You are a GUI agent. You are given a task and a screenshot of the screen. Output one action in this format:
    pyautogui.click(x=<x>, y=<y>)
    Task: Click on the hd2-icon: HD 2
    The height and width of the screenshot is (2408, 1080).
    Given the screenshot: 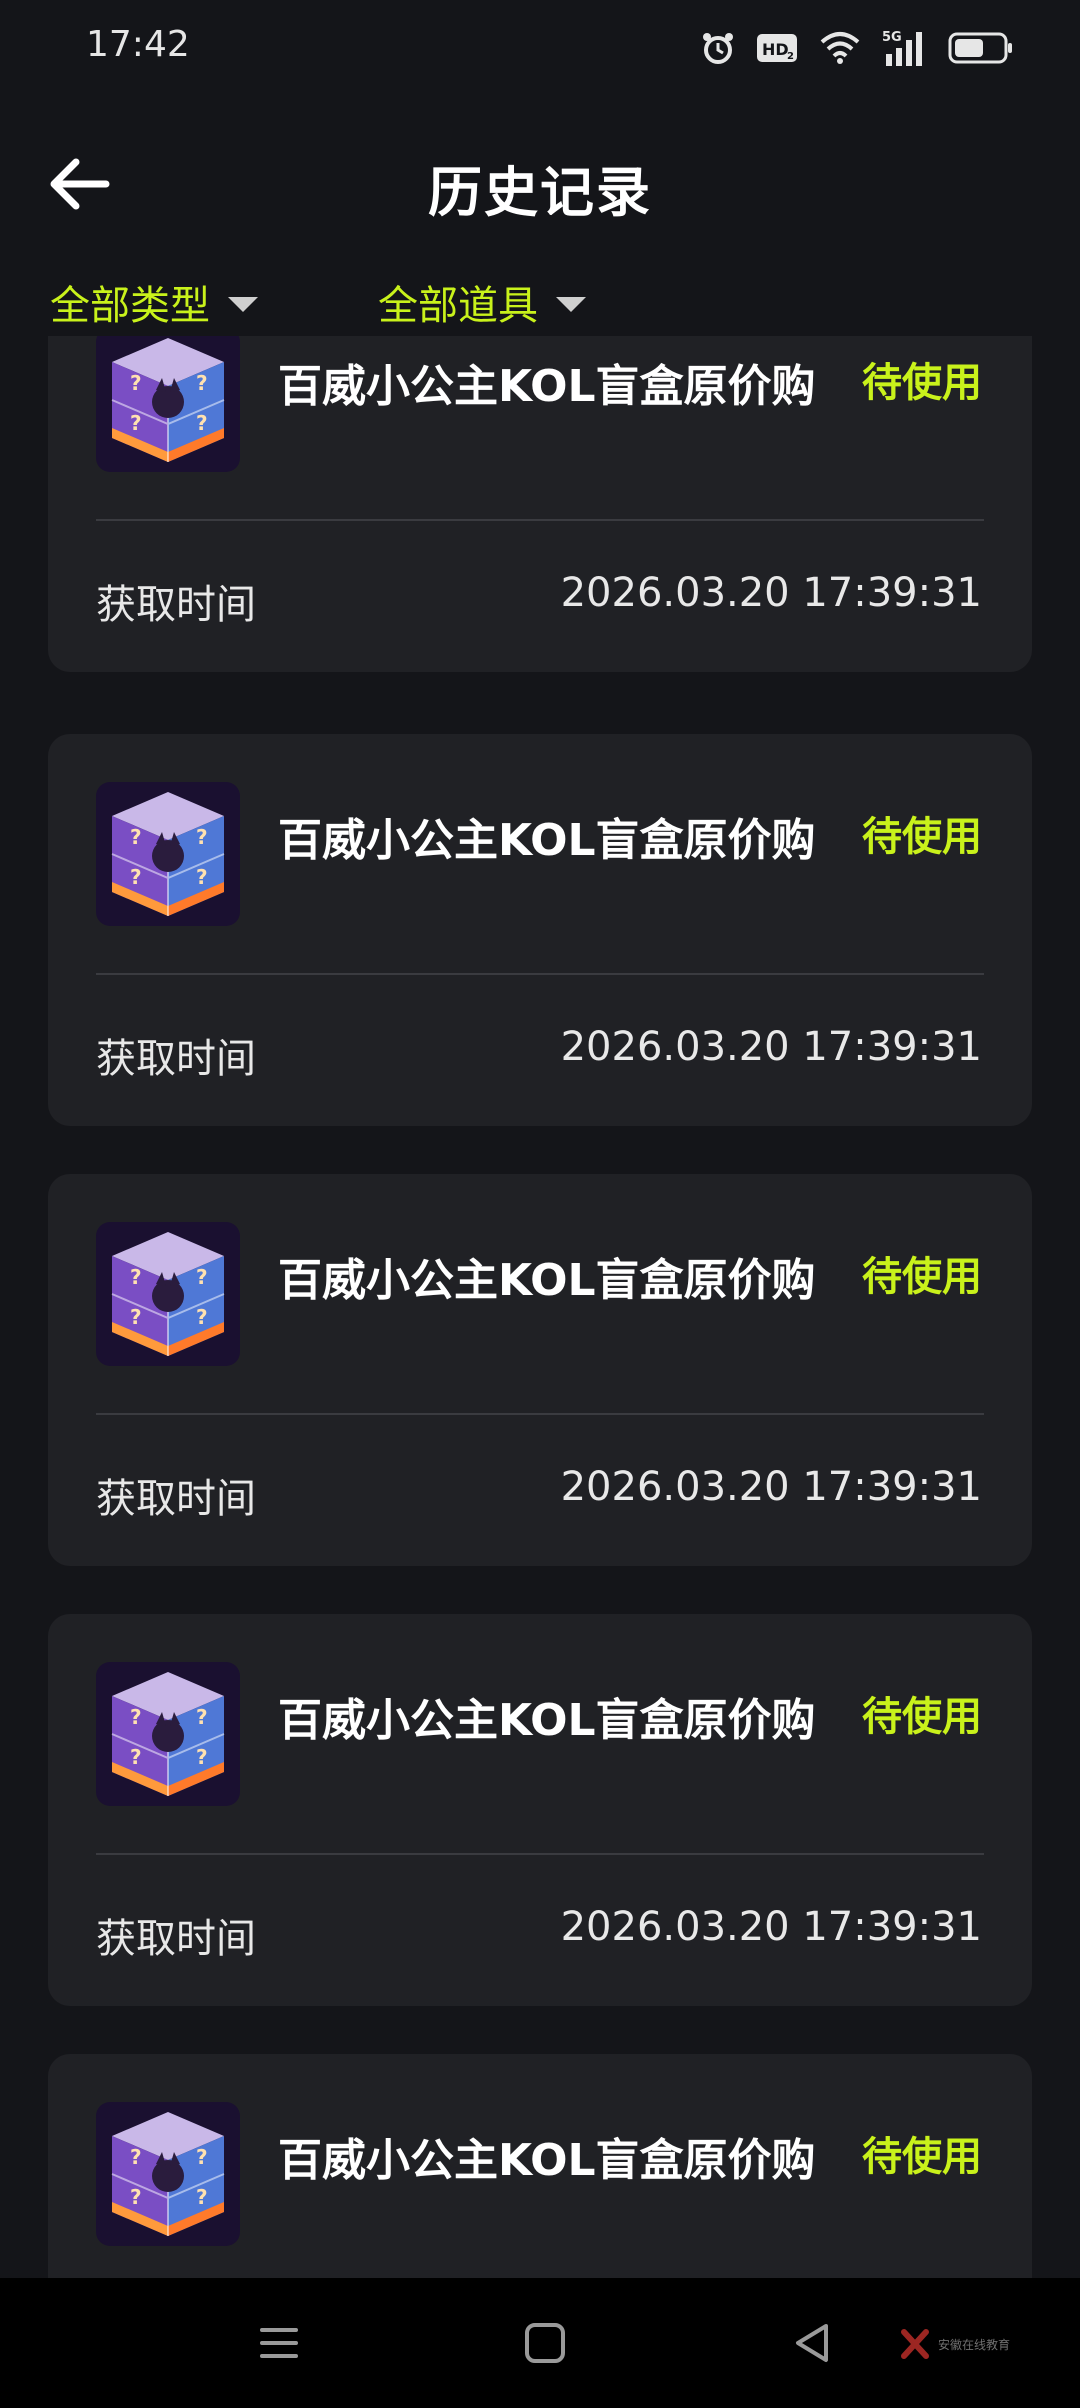 What is the action you would take?
    pyautogui.click(x=777, y=48)
    